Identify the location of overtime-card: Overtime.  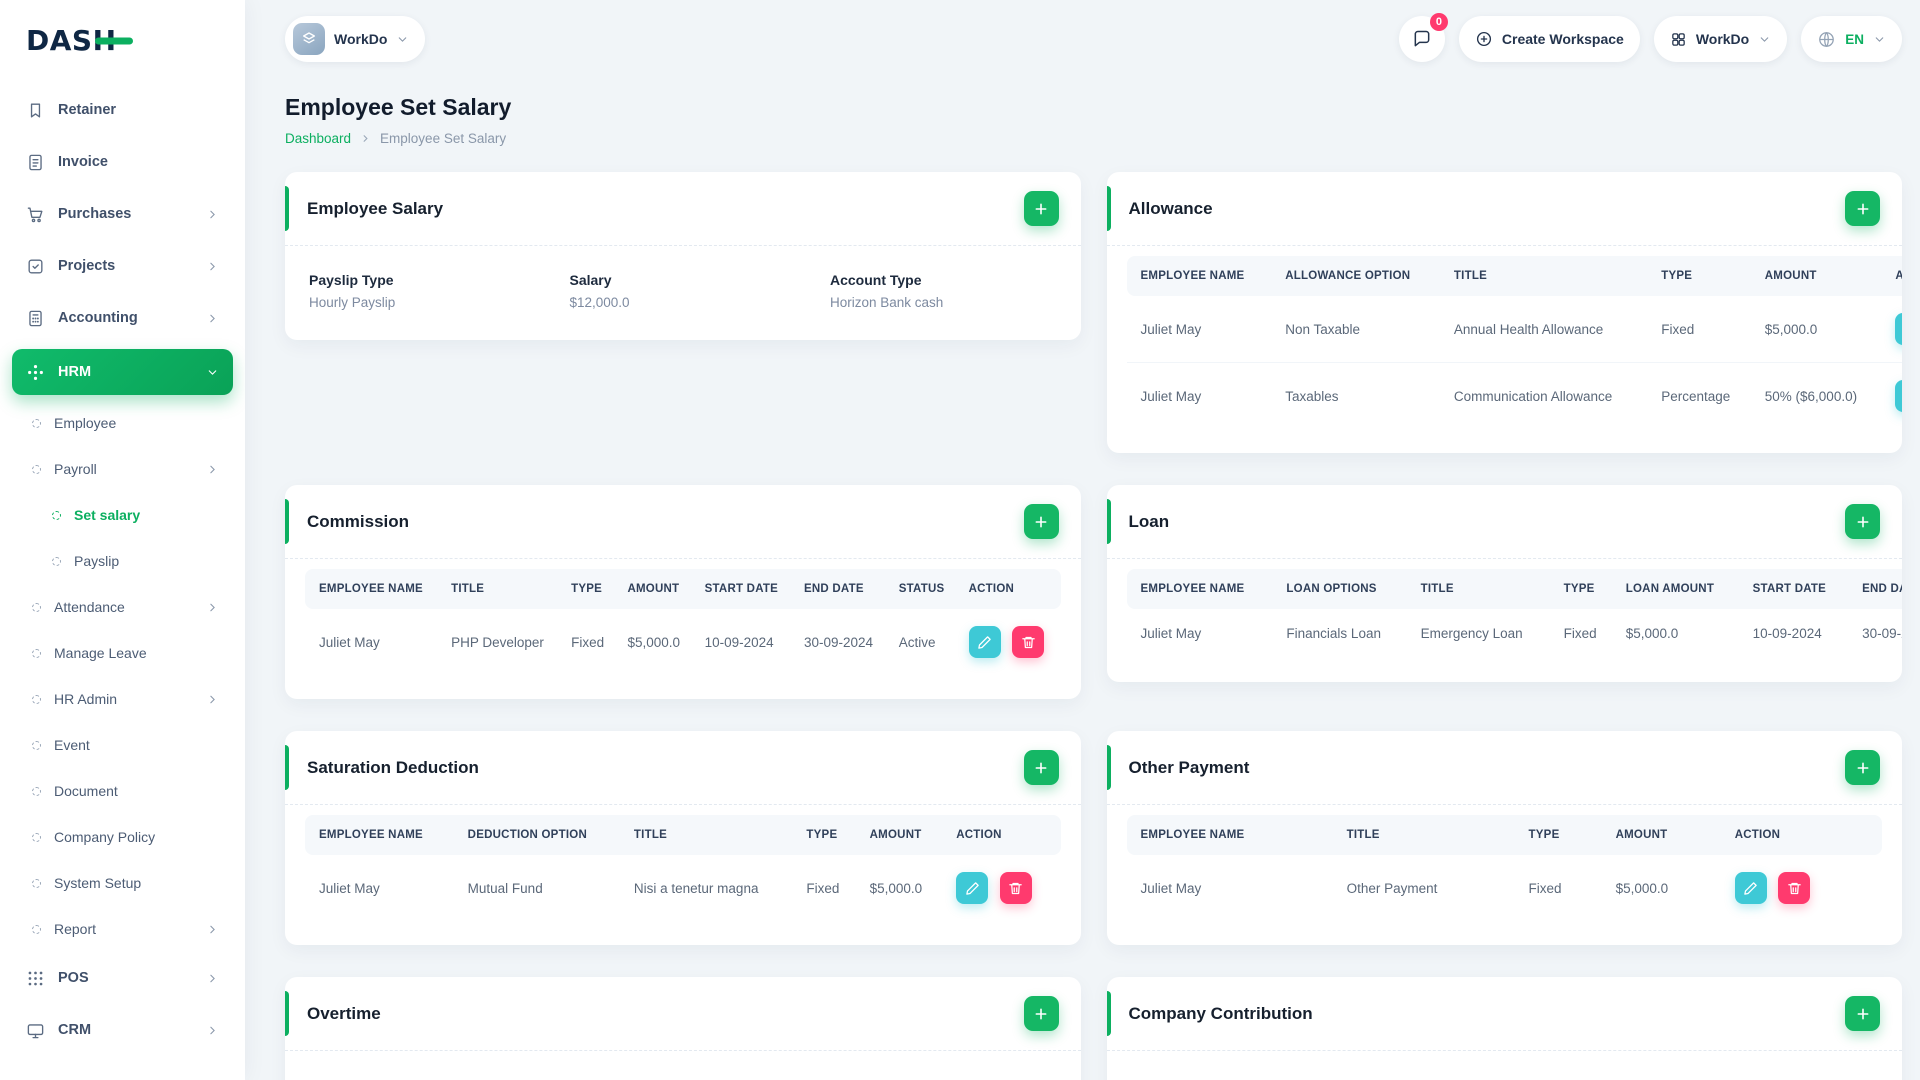
(683, 1028).